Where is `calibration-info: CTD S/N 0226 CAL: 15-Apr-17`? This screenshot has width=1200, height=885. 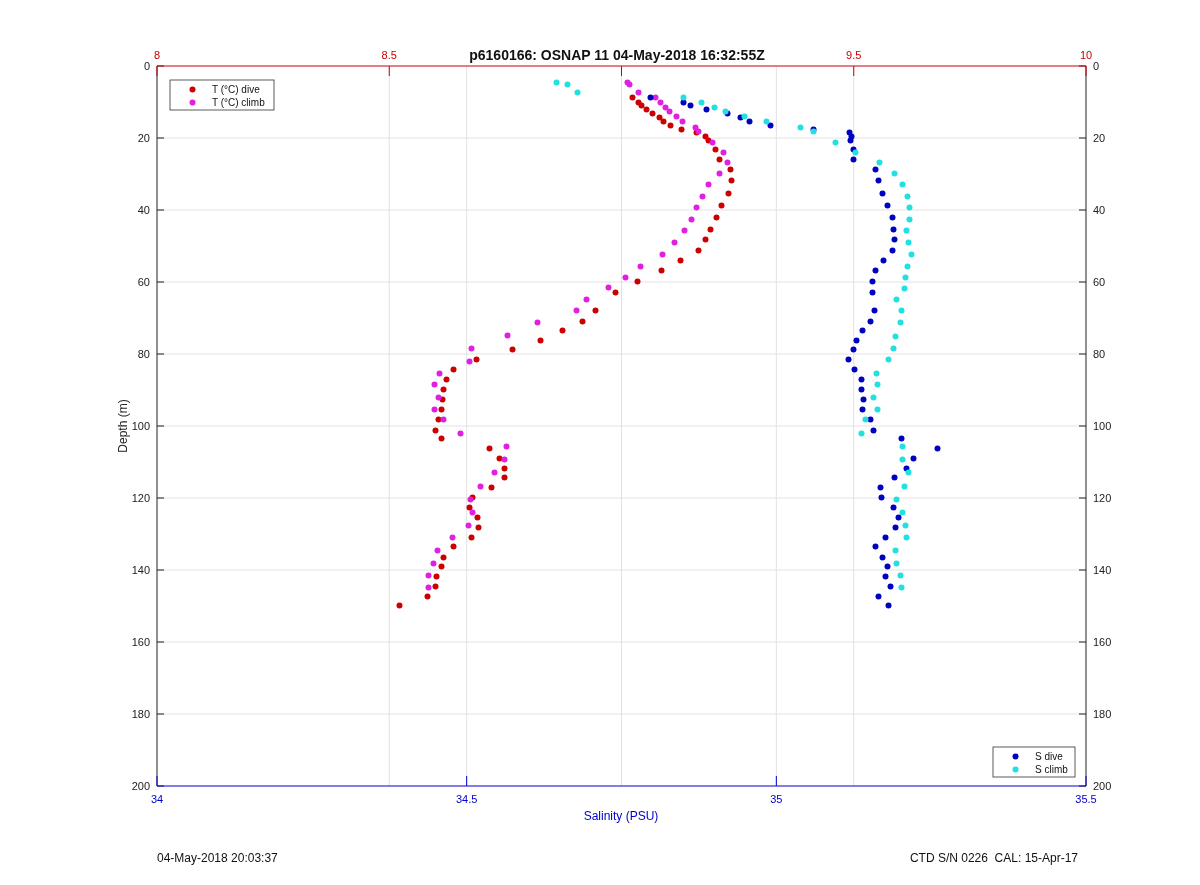
calibration-info: CTD S/N 0226 CAL: 15-Apr-17 is located at coordinates (993, 858).